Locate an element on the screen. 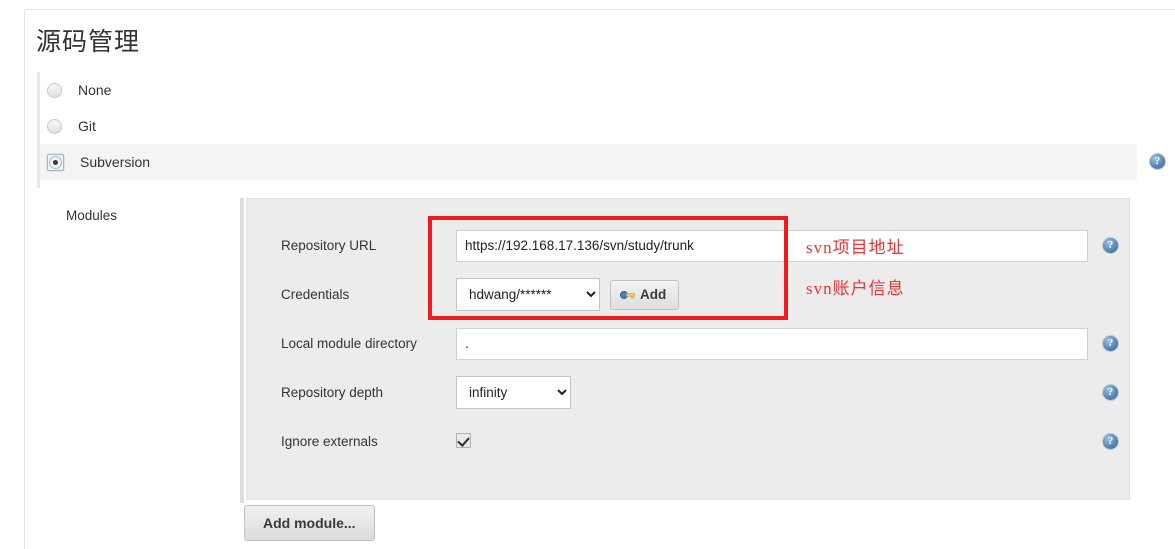 The image size is (1175, 549). help-icon-repository-url: ? is located at coordinates (1110, 245).